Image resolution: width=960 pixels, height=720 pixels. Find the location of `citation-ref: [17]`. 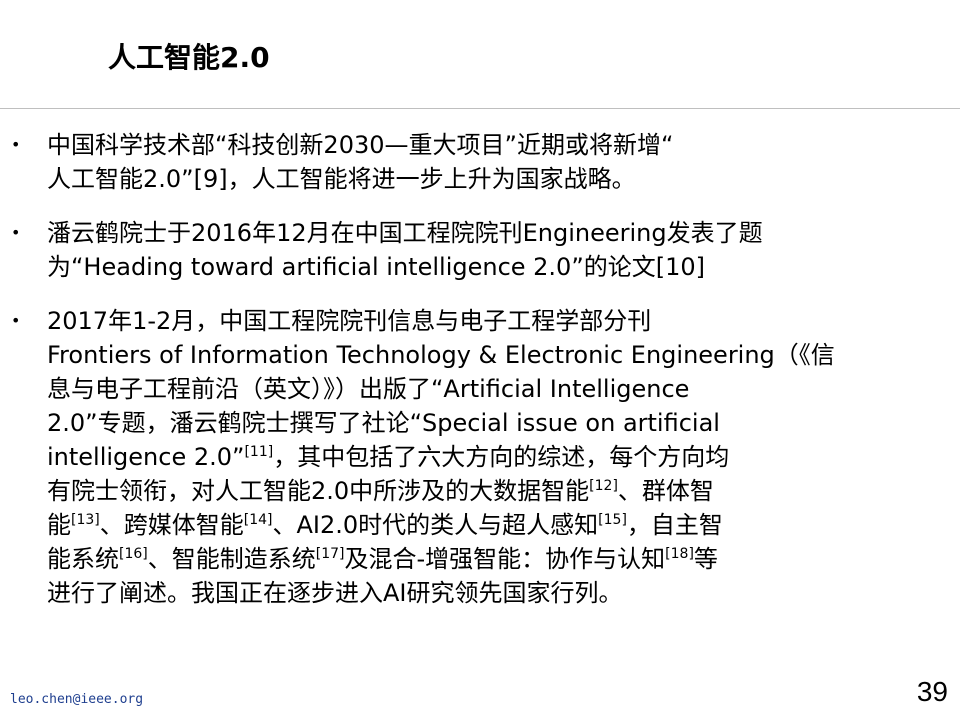

citation-ref: [17] is located at coordinates (330, 554).